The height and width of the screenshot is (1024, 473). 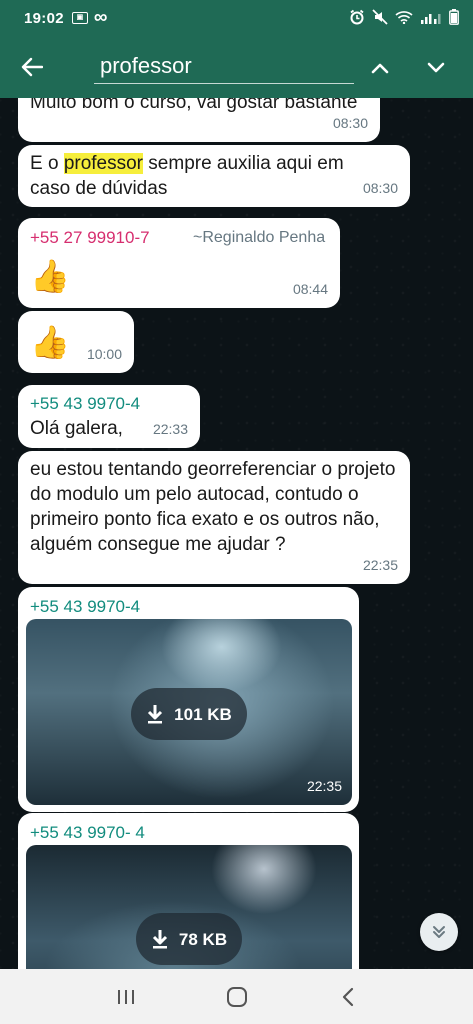 I want to click on double-chevron-down-icon, so click(x=439, y=932).